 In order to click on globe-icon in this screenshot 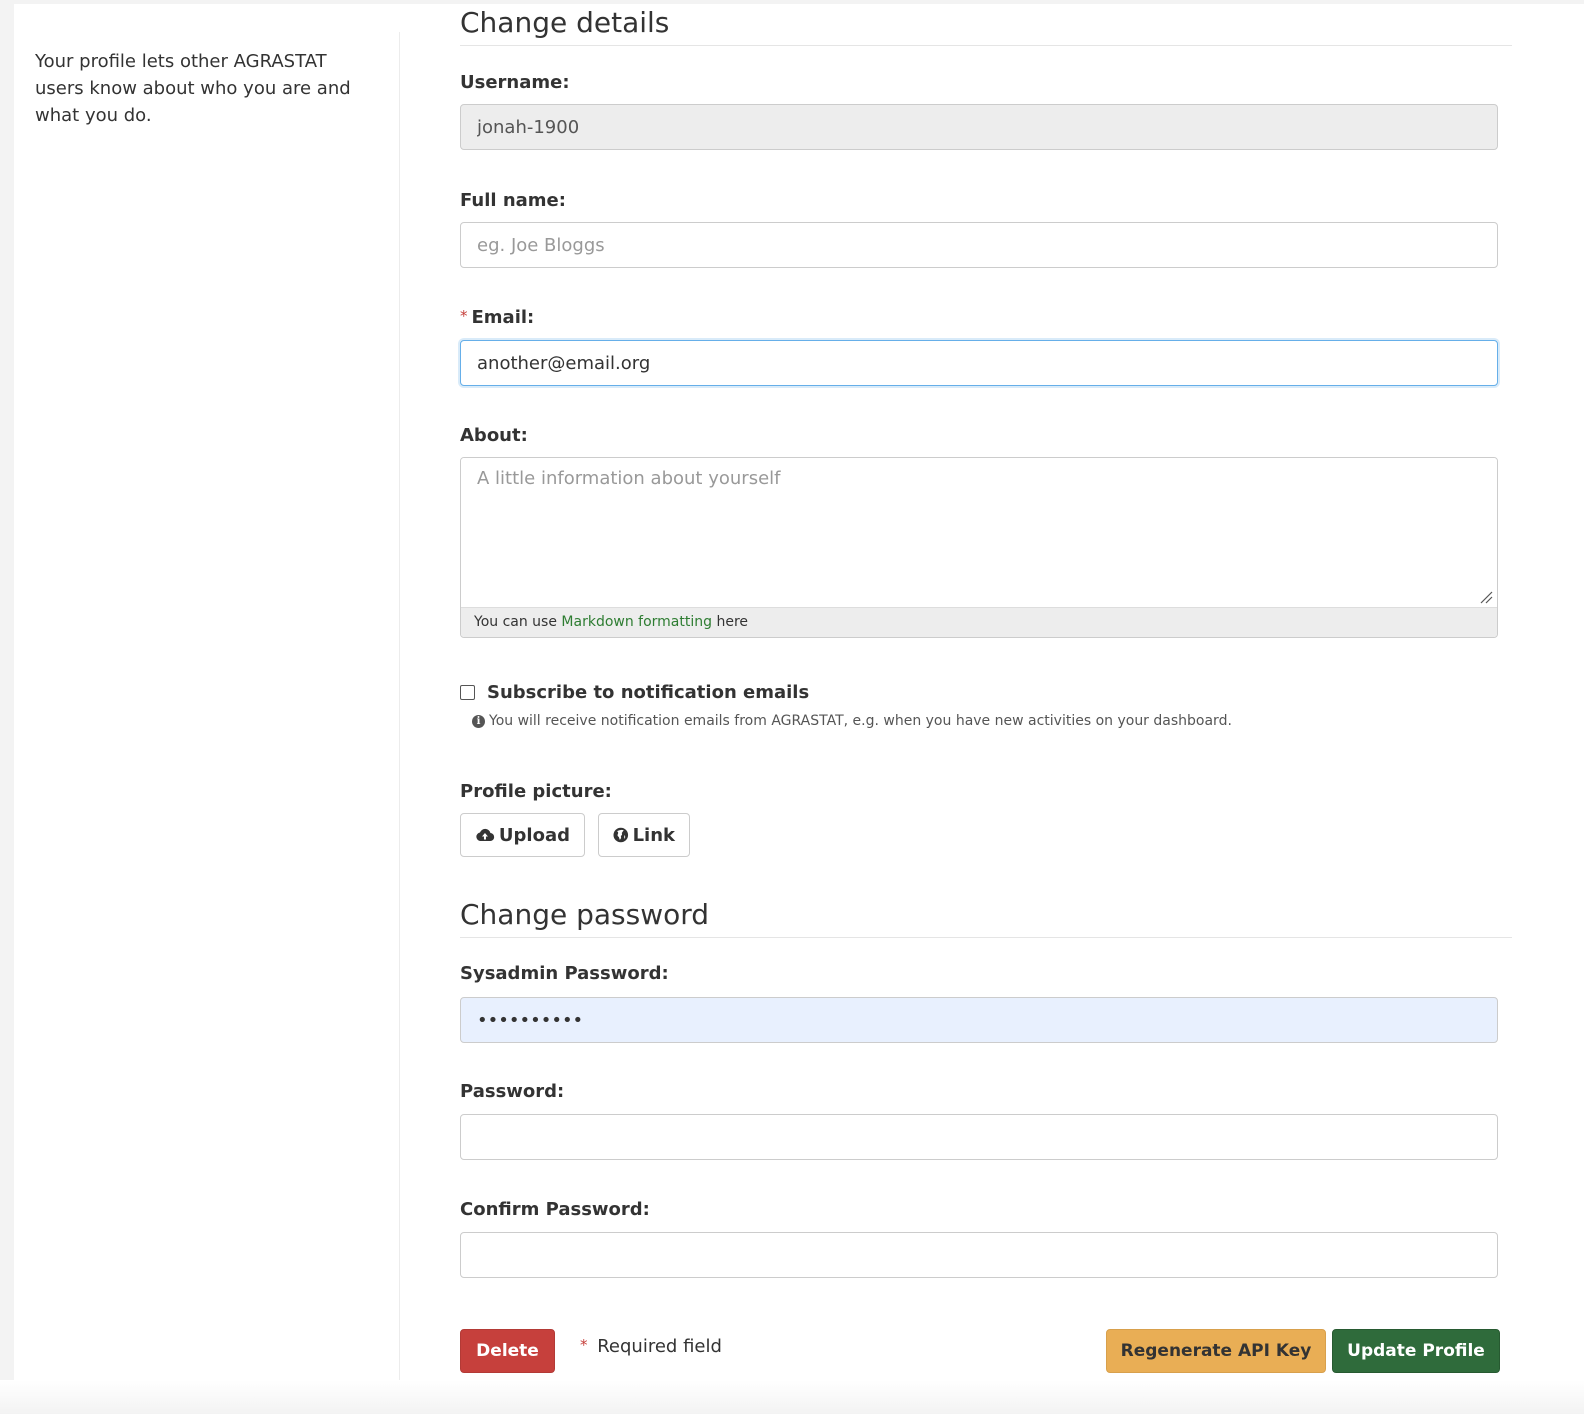, I will do `click(621, 835)`.